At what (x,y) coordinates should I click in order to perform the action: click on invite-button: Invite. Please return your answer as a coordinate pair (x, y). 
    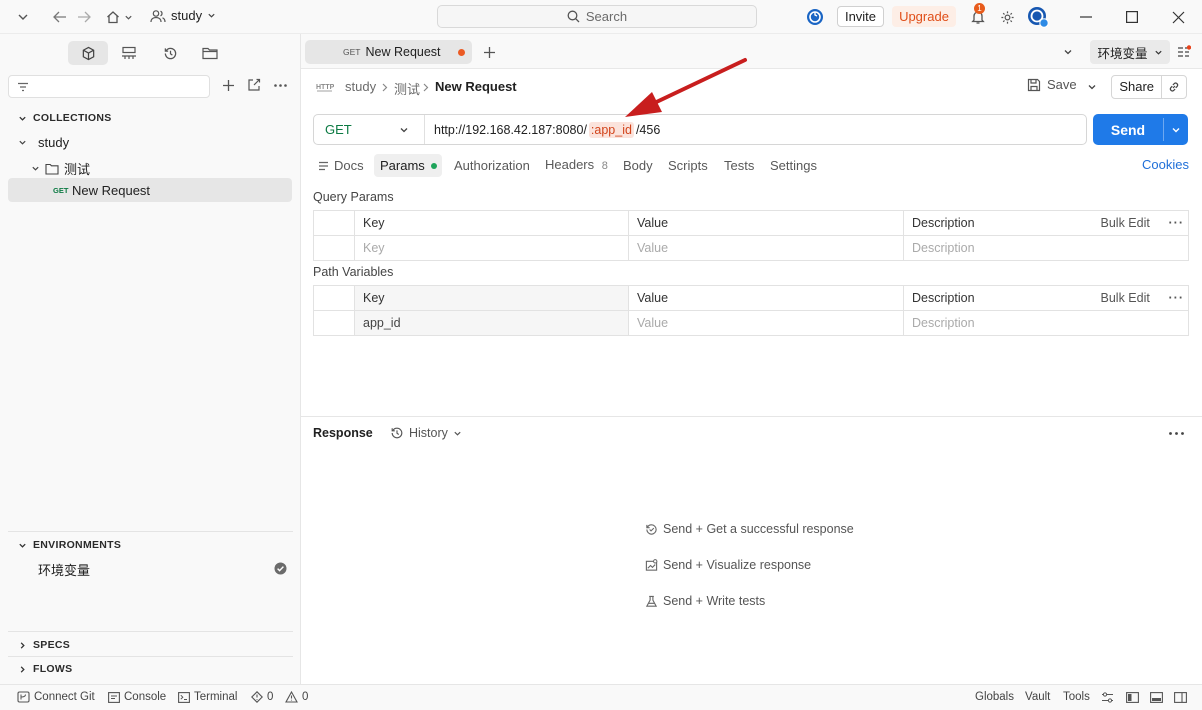
    Looking at the image, I should click on (860, 16).